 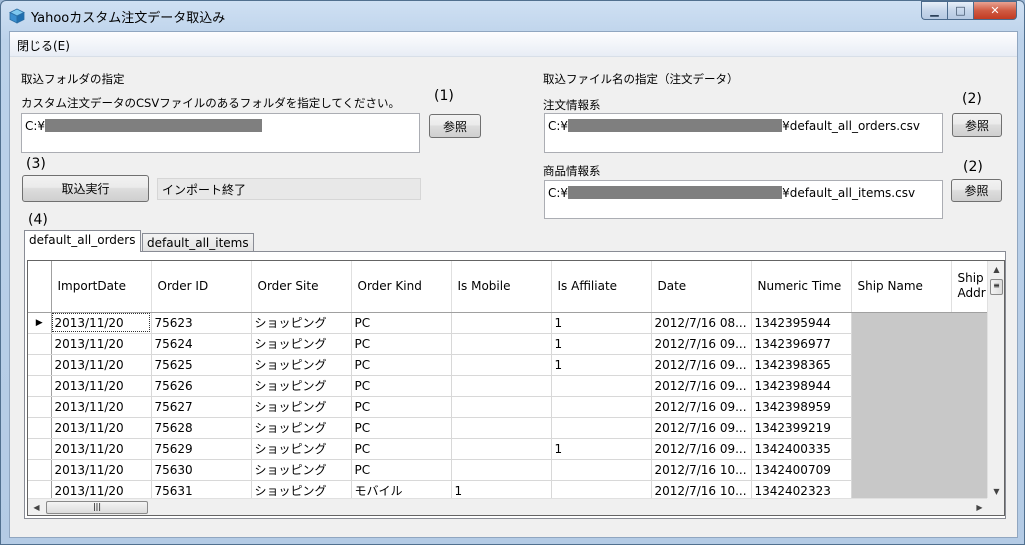 I want to click on col-header: Order ID, so click(x=201, y=287).